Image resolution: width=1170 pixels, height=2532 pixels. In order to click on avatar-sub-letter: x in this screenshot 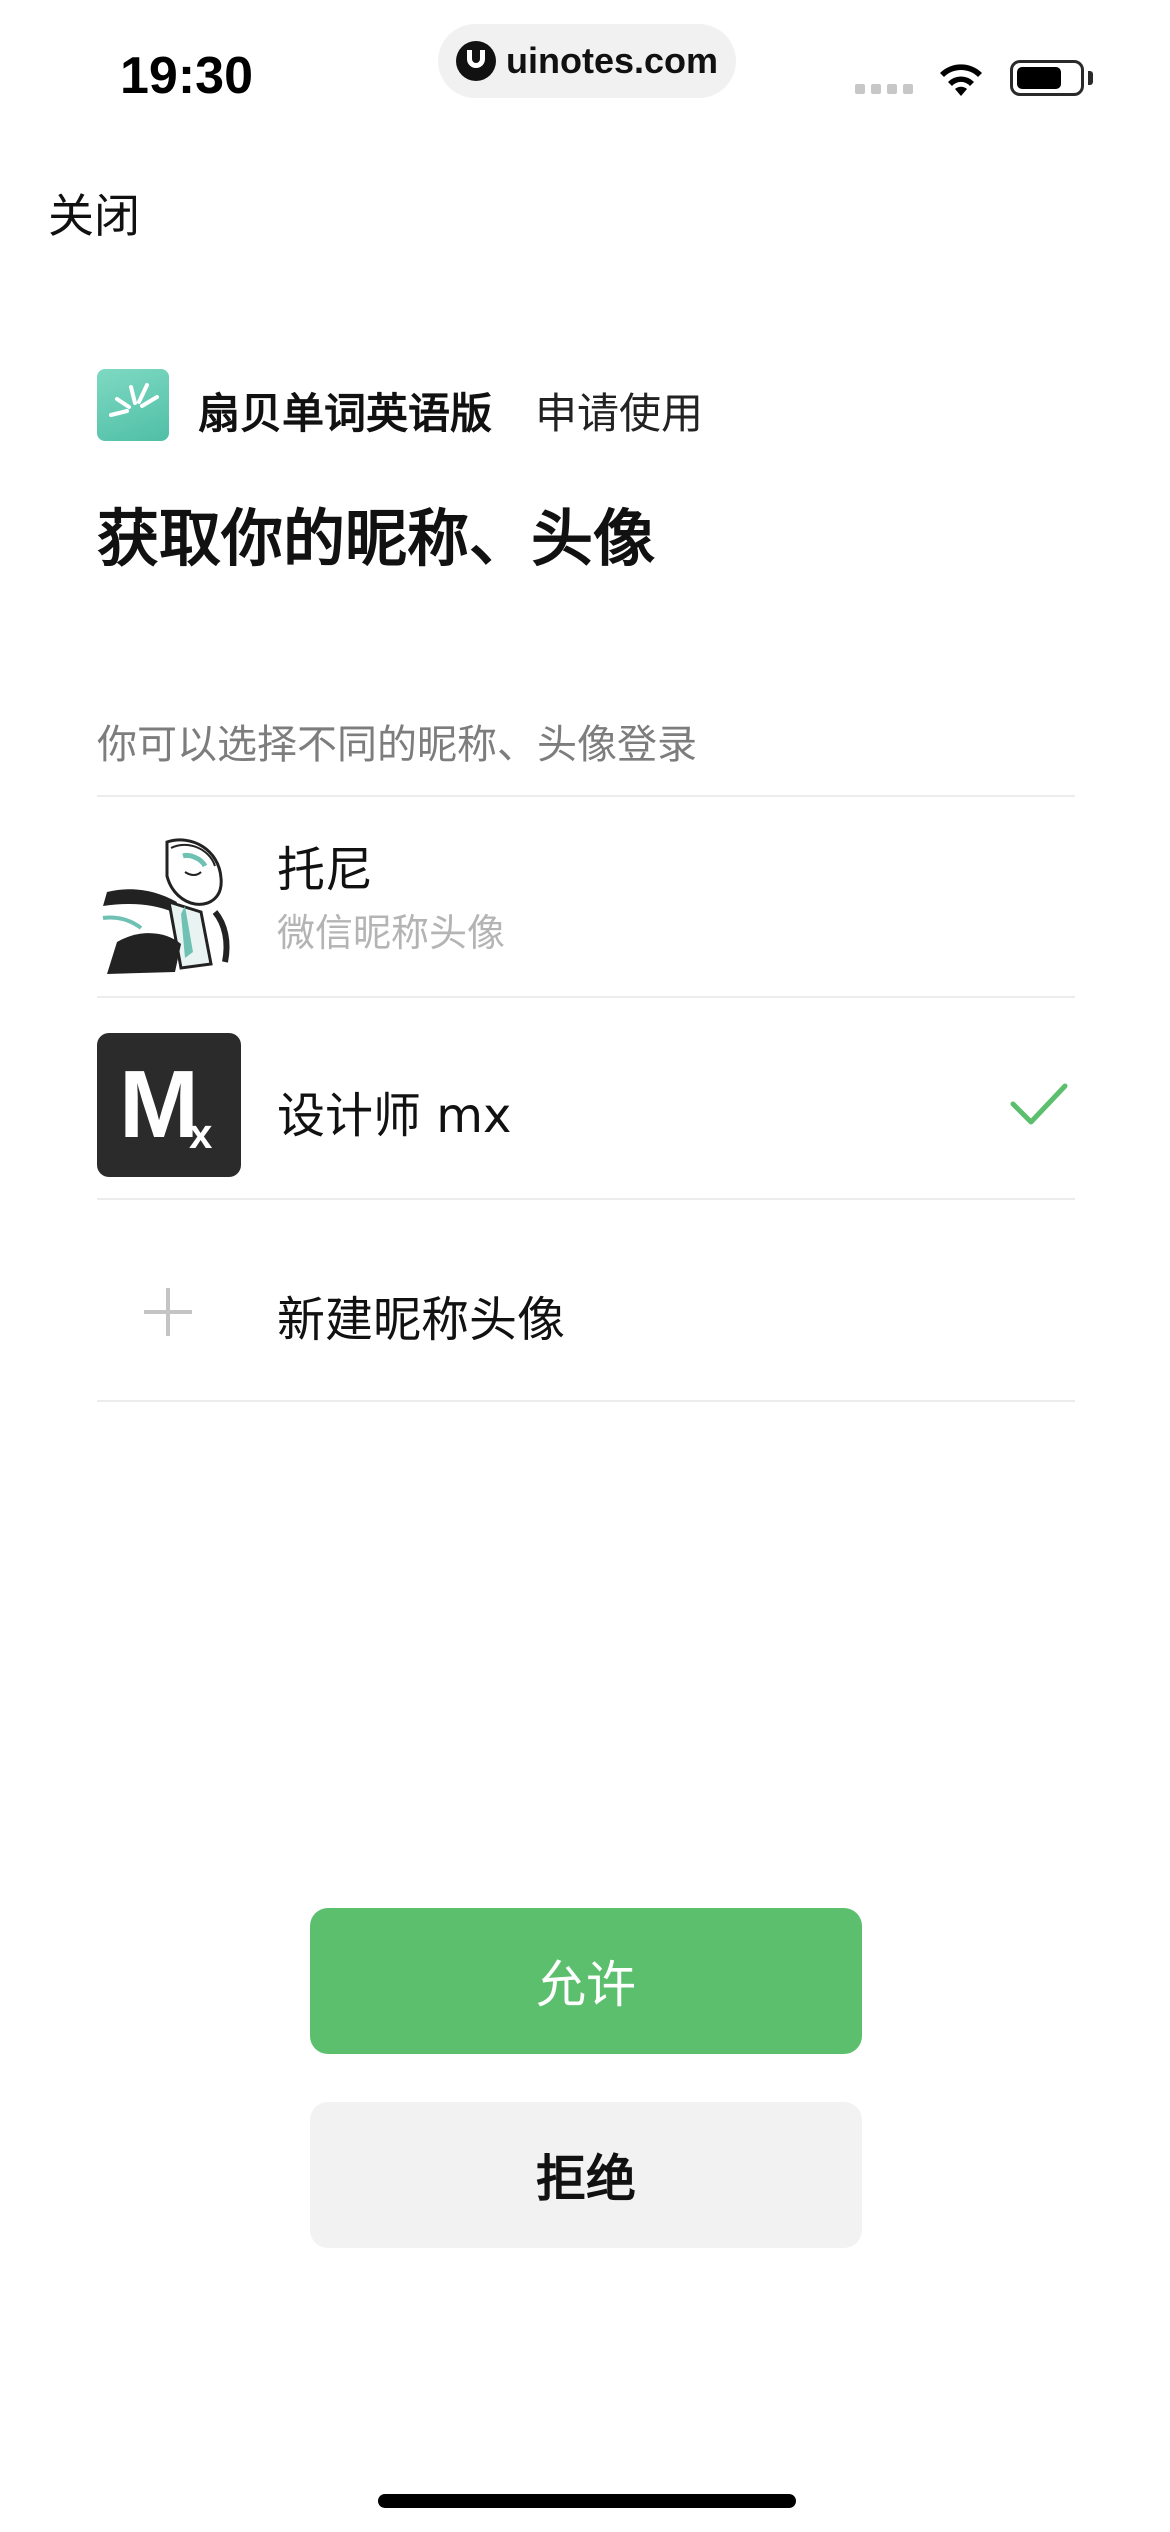, I will do `click(201, 1133)`.